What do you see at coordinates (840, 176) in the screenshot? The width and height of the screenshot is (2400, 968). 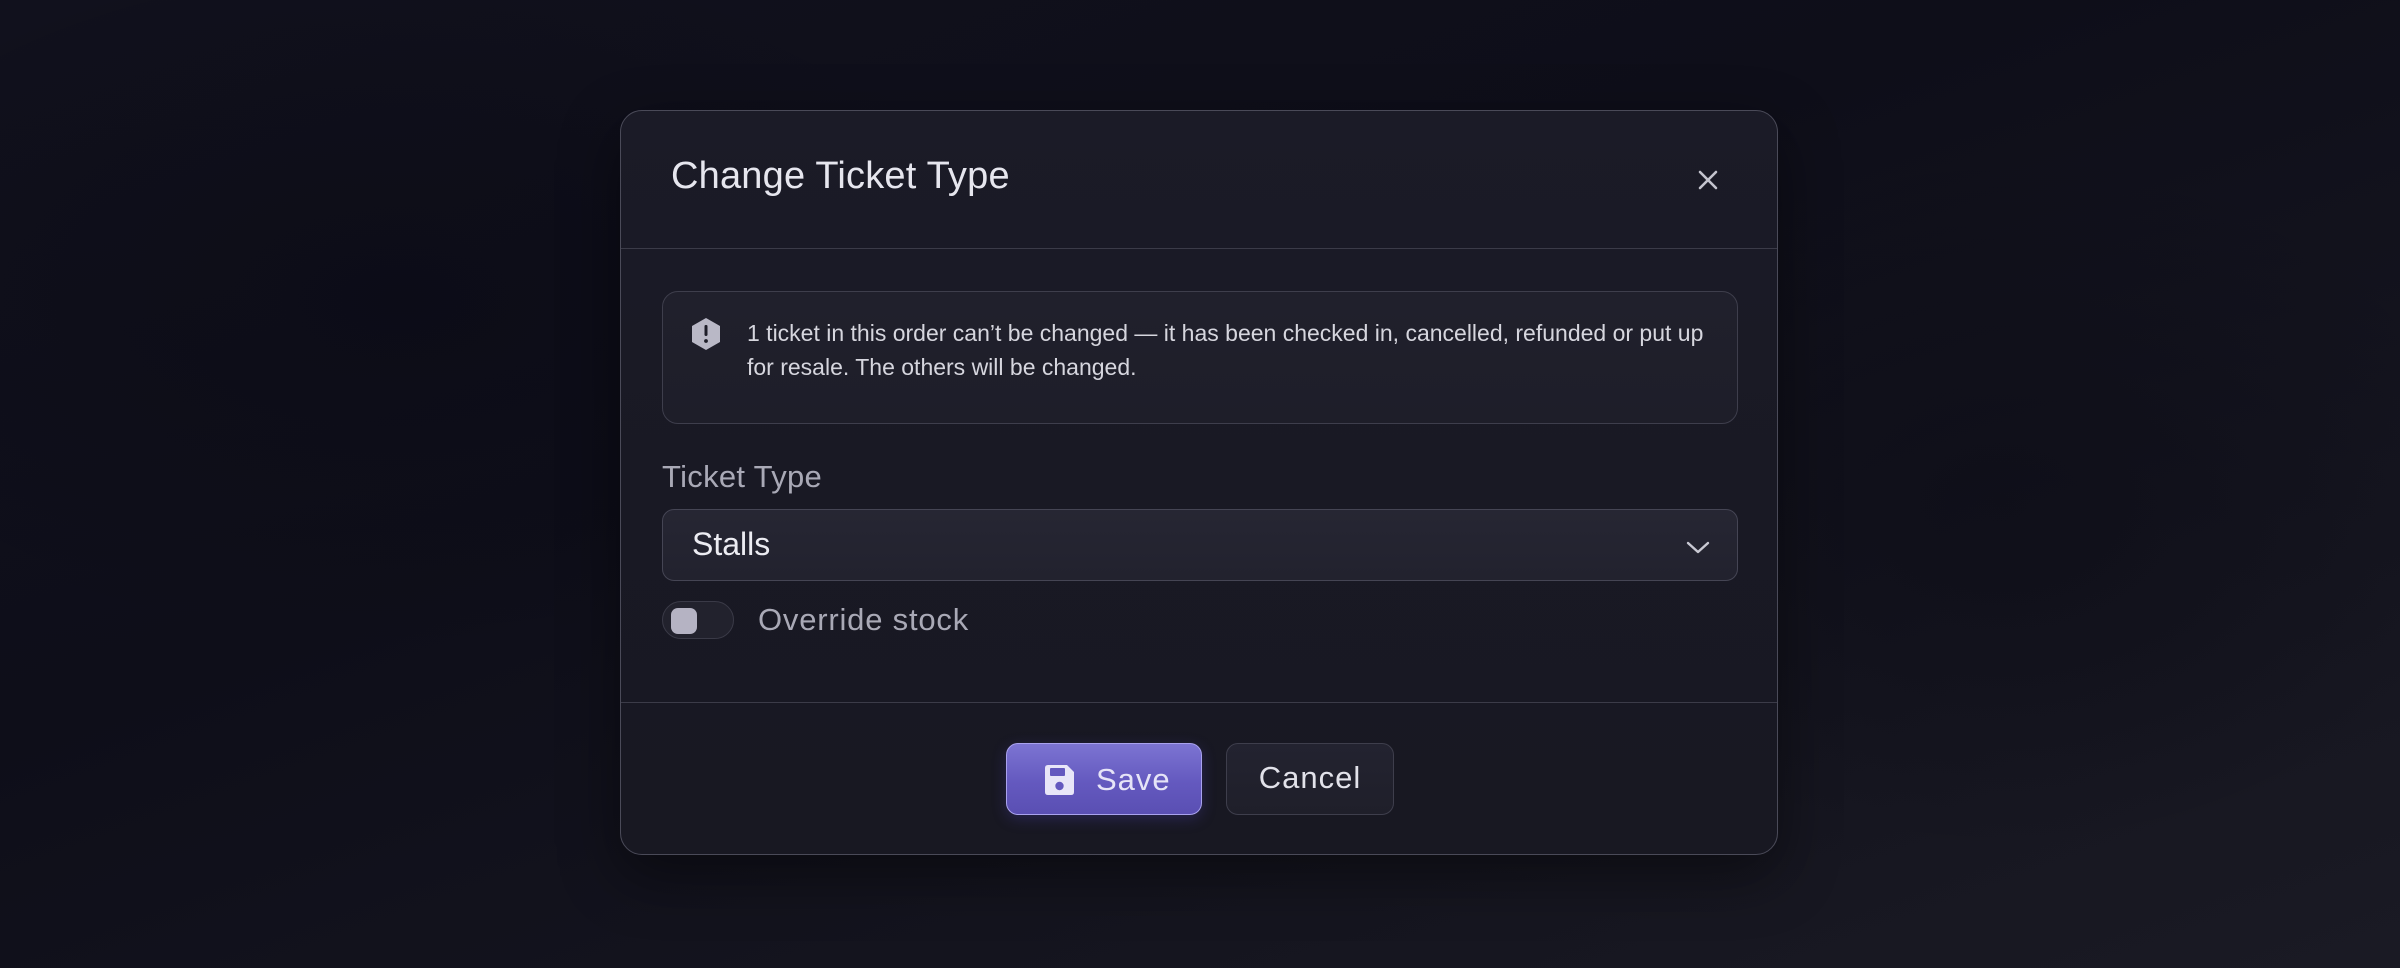 I see `dialog-title: Change Ticket Type` at bounding box center [840, 176].